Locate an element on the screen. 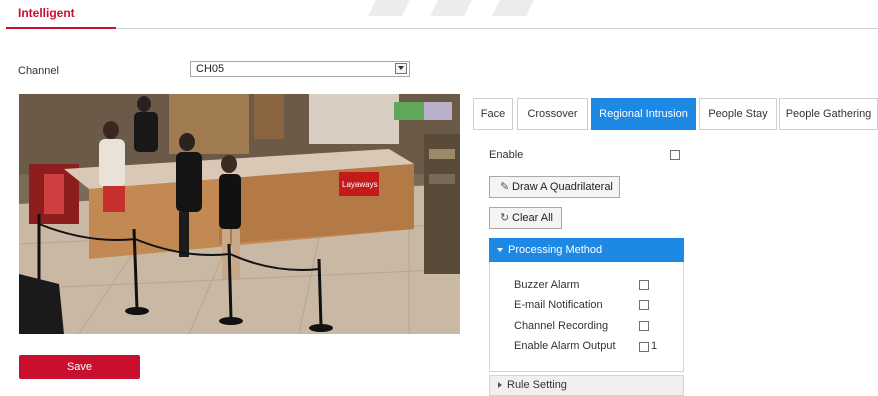 The image size is (878, 396). processing-method-header: Processing Method is located at coordinates (586, 250).